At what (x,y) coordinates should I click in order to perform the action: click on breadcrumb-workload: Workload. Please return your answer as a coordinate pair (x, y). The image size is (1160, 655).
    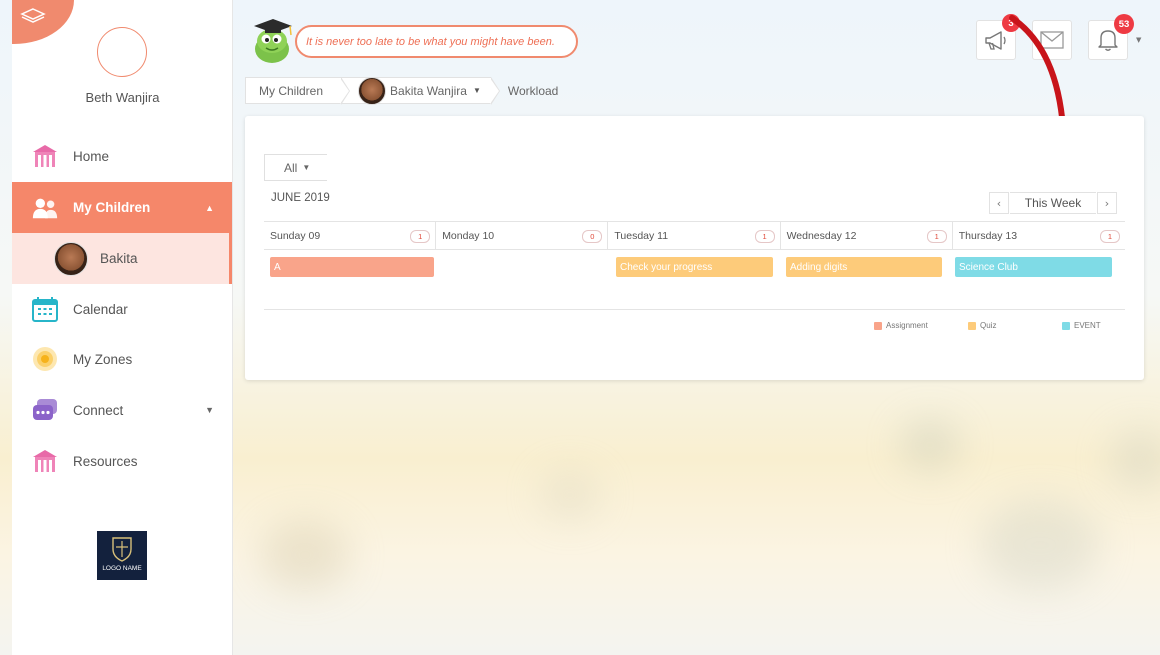
    Looking at the image, I should click on (524, 90).